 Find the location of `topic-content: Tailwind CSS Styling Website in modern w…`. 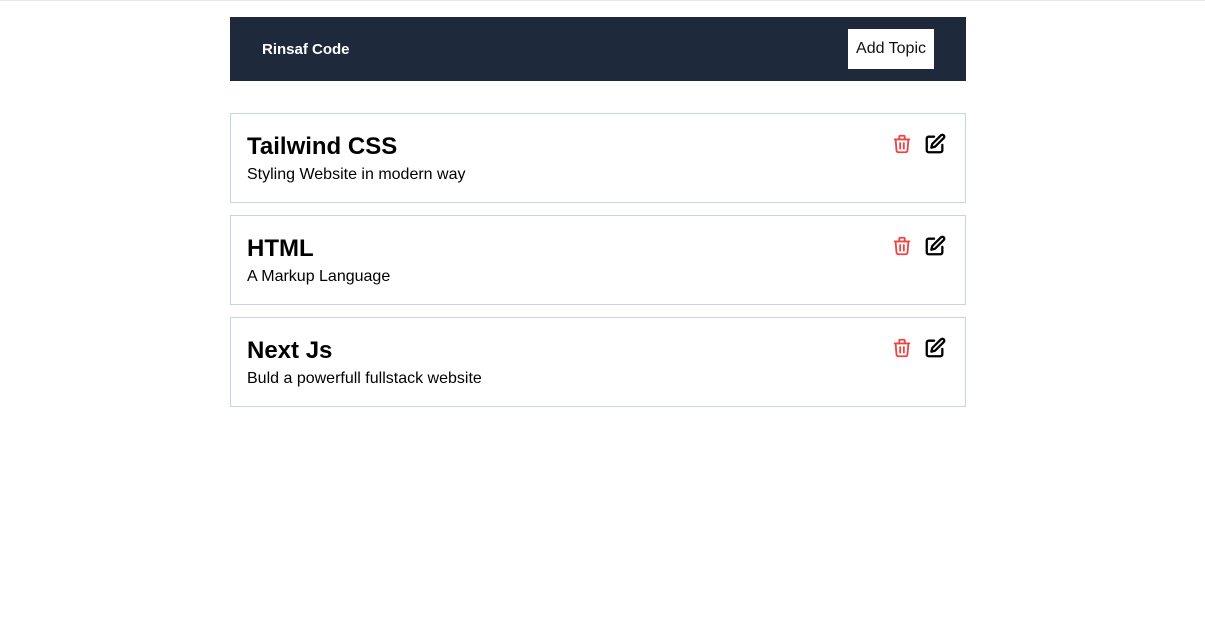

topic-content: Tailwind CSS Styling Website in modern w… is located at coordinates (356, 157).